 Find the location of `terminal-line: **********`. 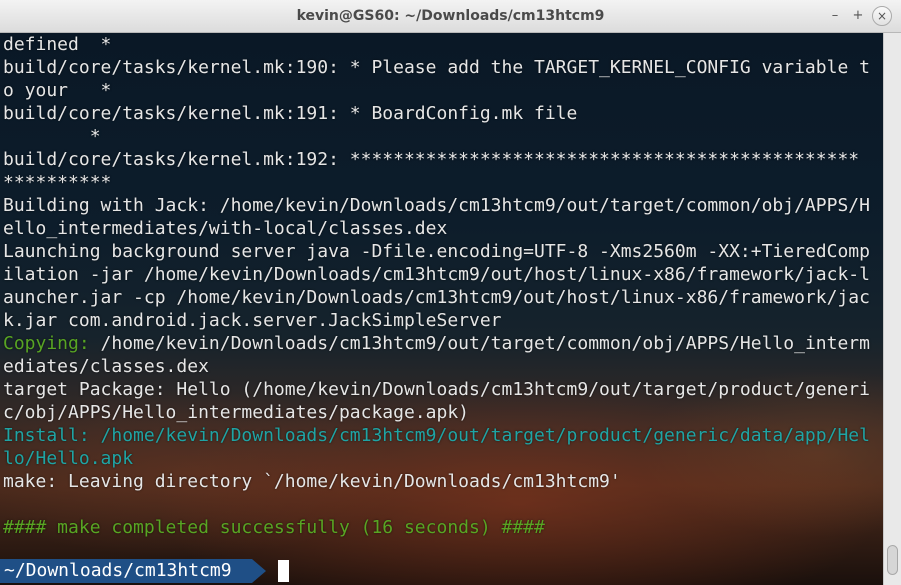

terminal-line: ********** is located at coordinates (57, 182).